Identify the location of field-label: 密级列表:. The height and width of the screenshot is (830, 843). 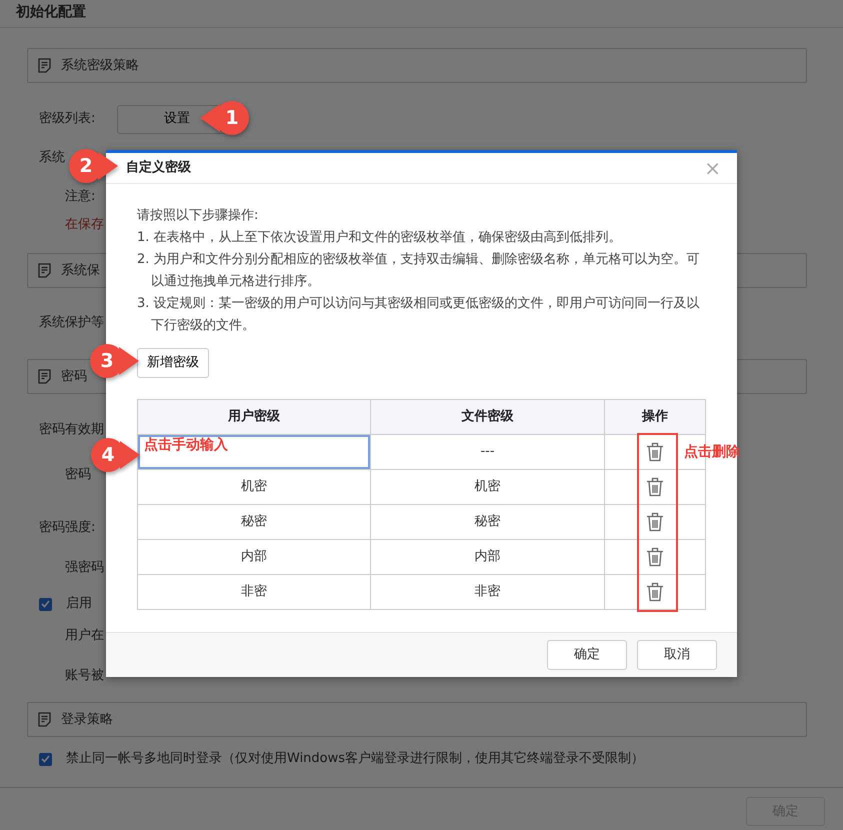
(67, 119).